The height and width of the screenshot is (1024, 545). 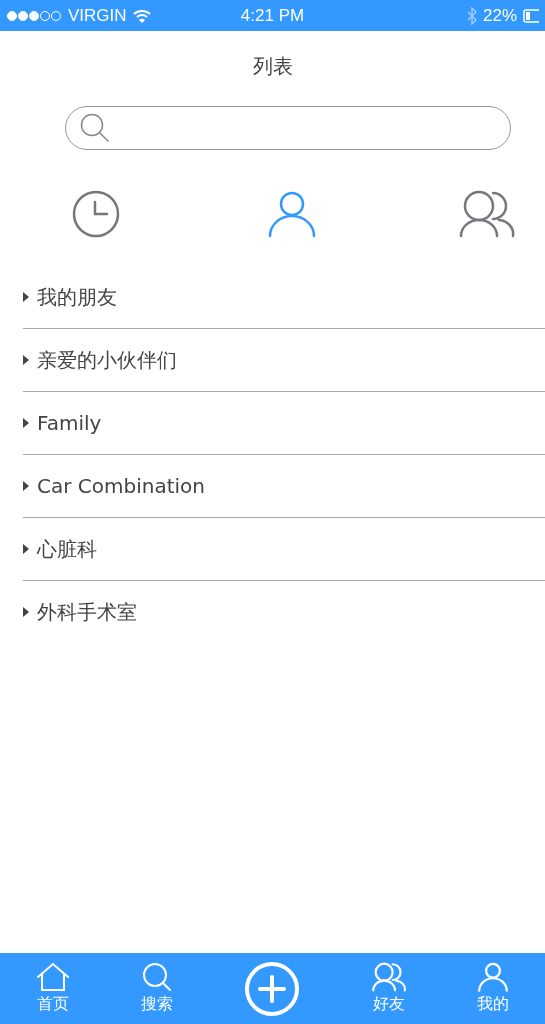 What do you see at coordinates (52, 977) in the screenshot?
I see `home-icon` at bounding box center [52, 977].